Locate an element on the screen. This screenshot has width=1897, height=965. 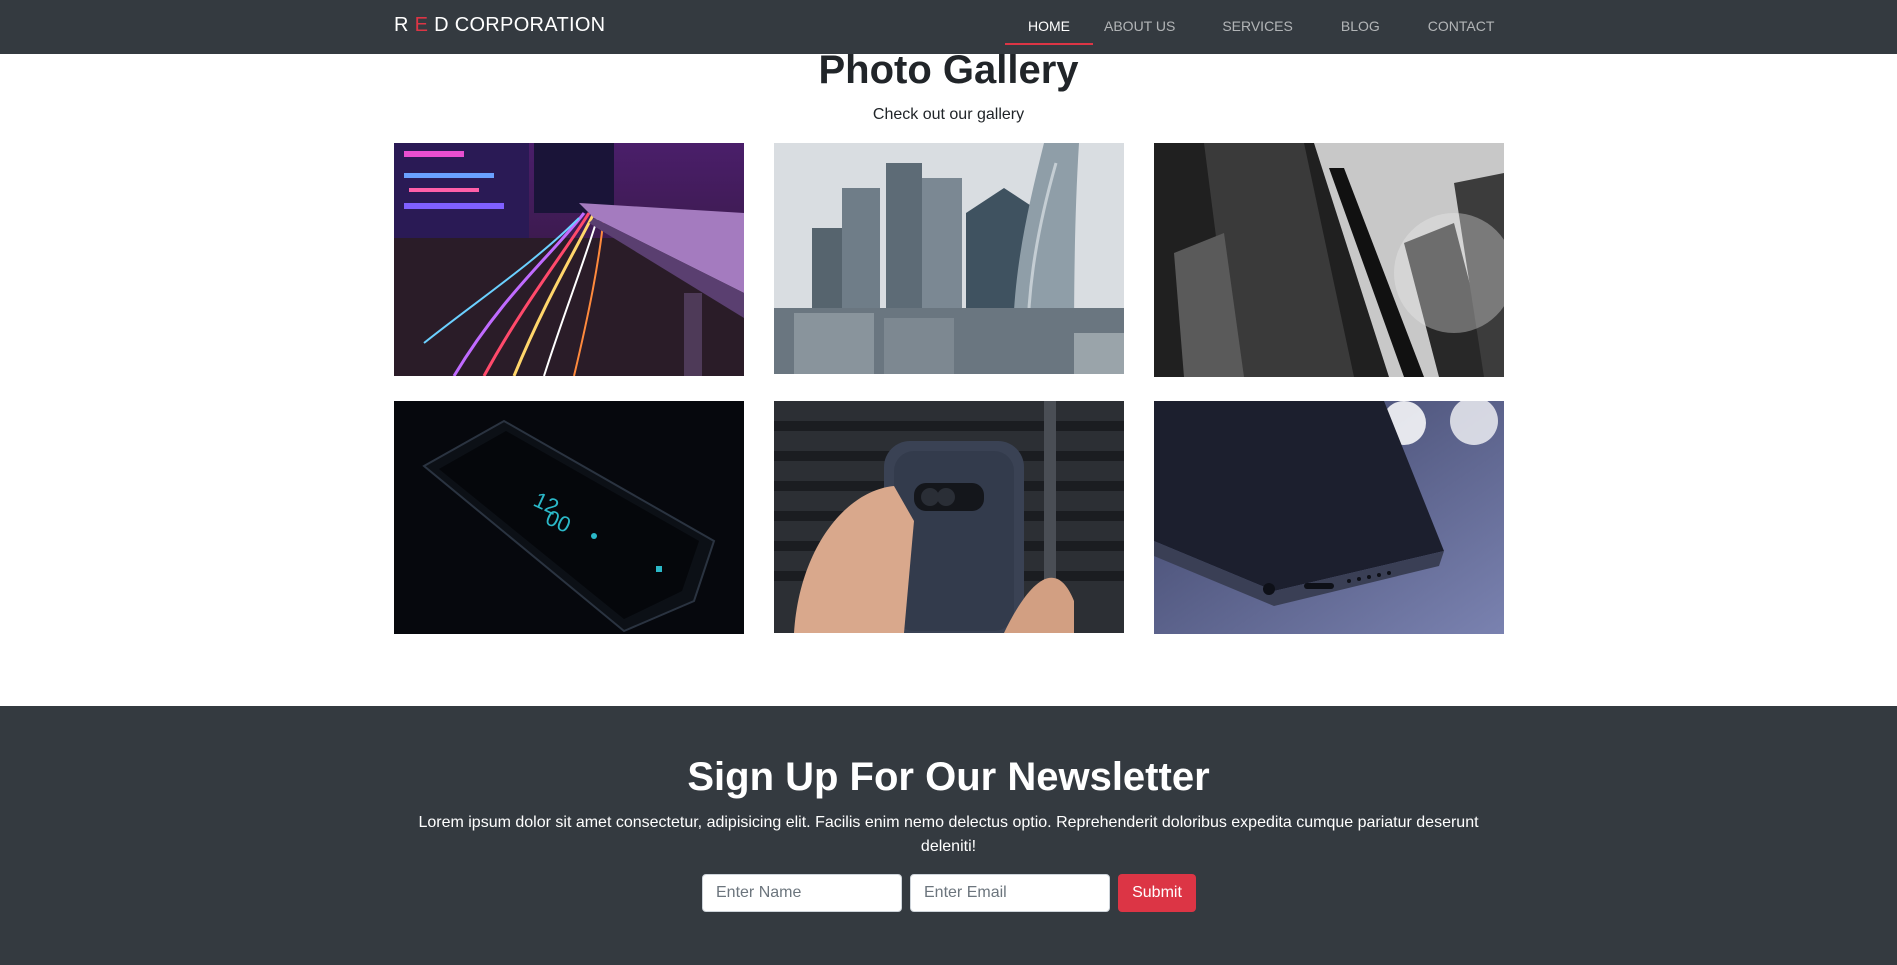
newsletter-title: Sign Up For Our Newsletter is located at coordinates (948, 777).